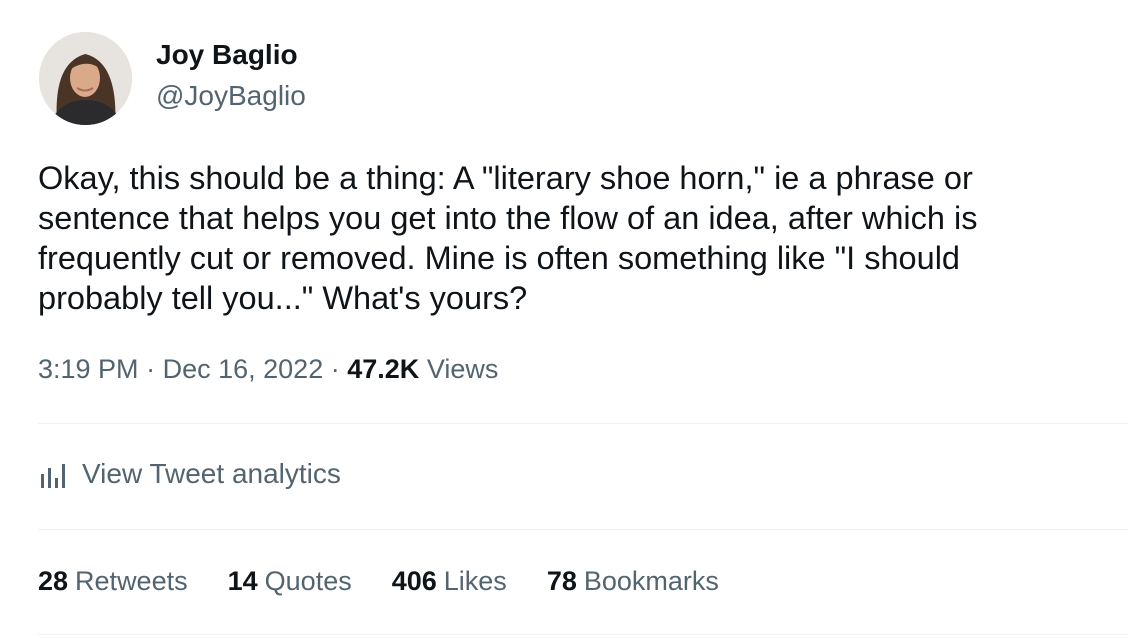  I want to click on tweet-date: Dec 16, 2022, so click(243, 369).